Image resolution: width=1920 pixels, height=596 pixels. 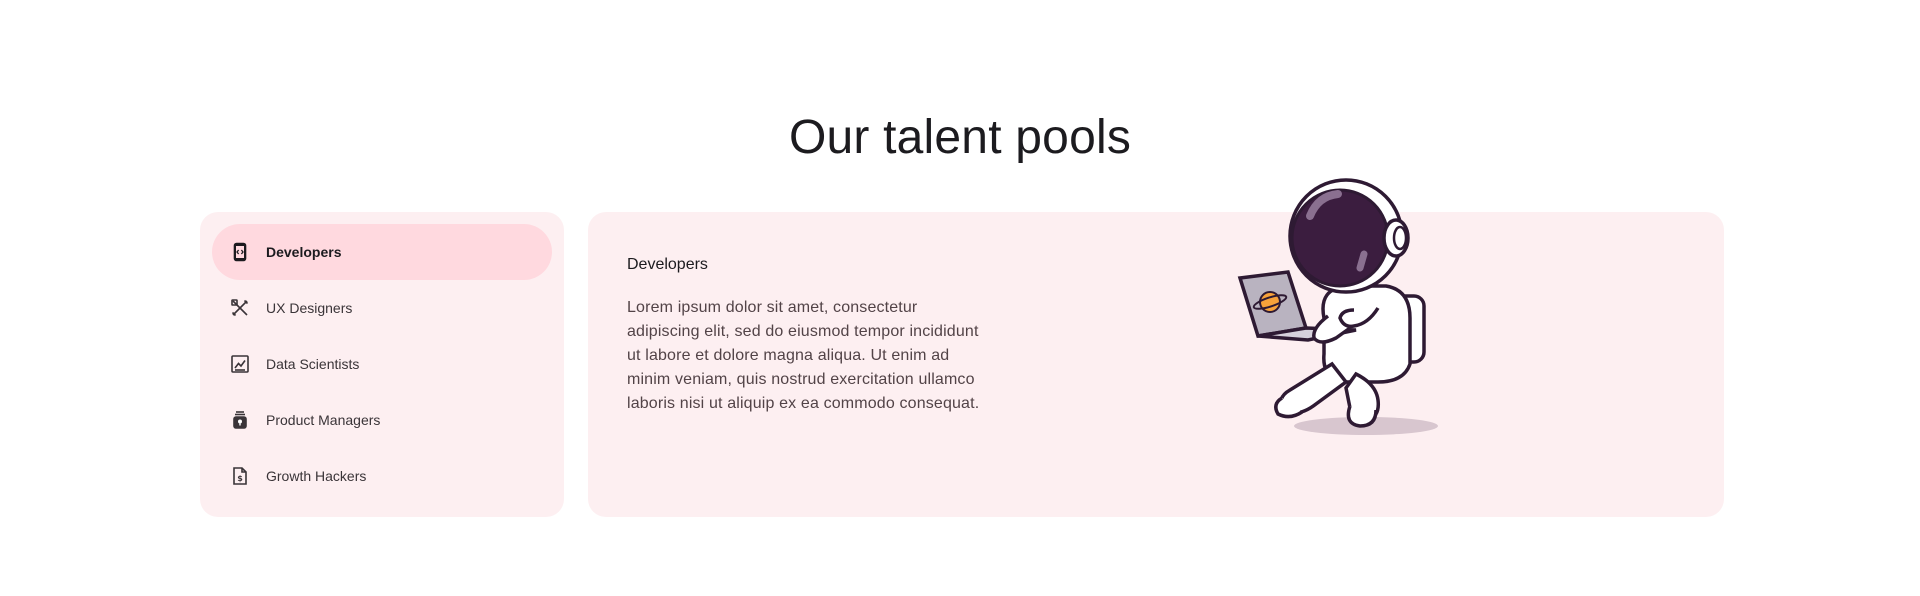 I want to click on dollar-document-icon: $, so click(x=240, y=476).